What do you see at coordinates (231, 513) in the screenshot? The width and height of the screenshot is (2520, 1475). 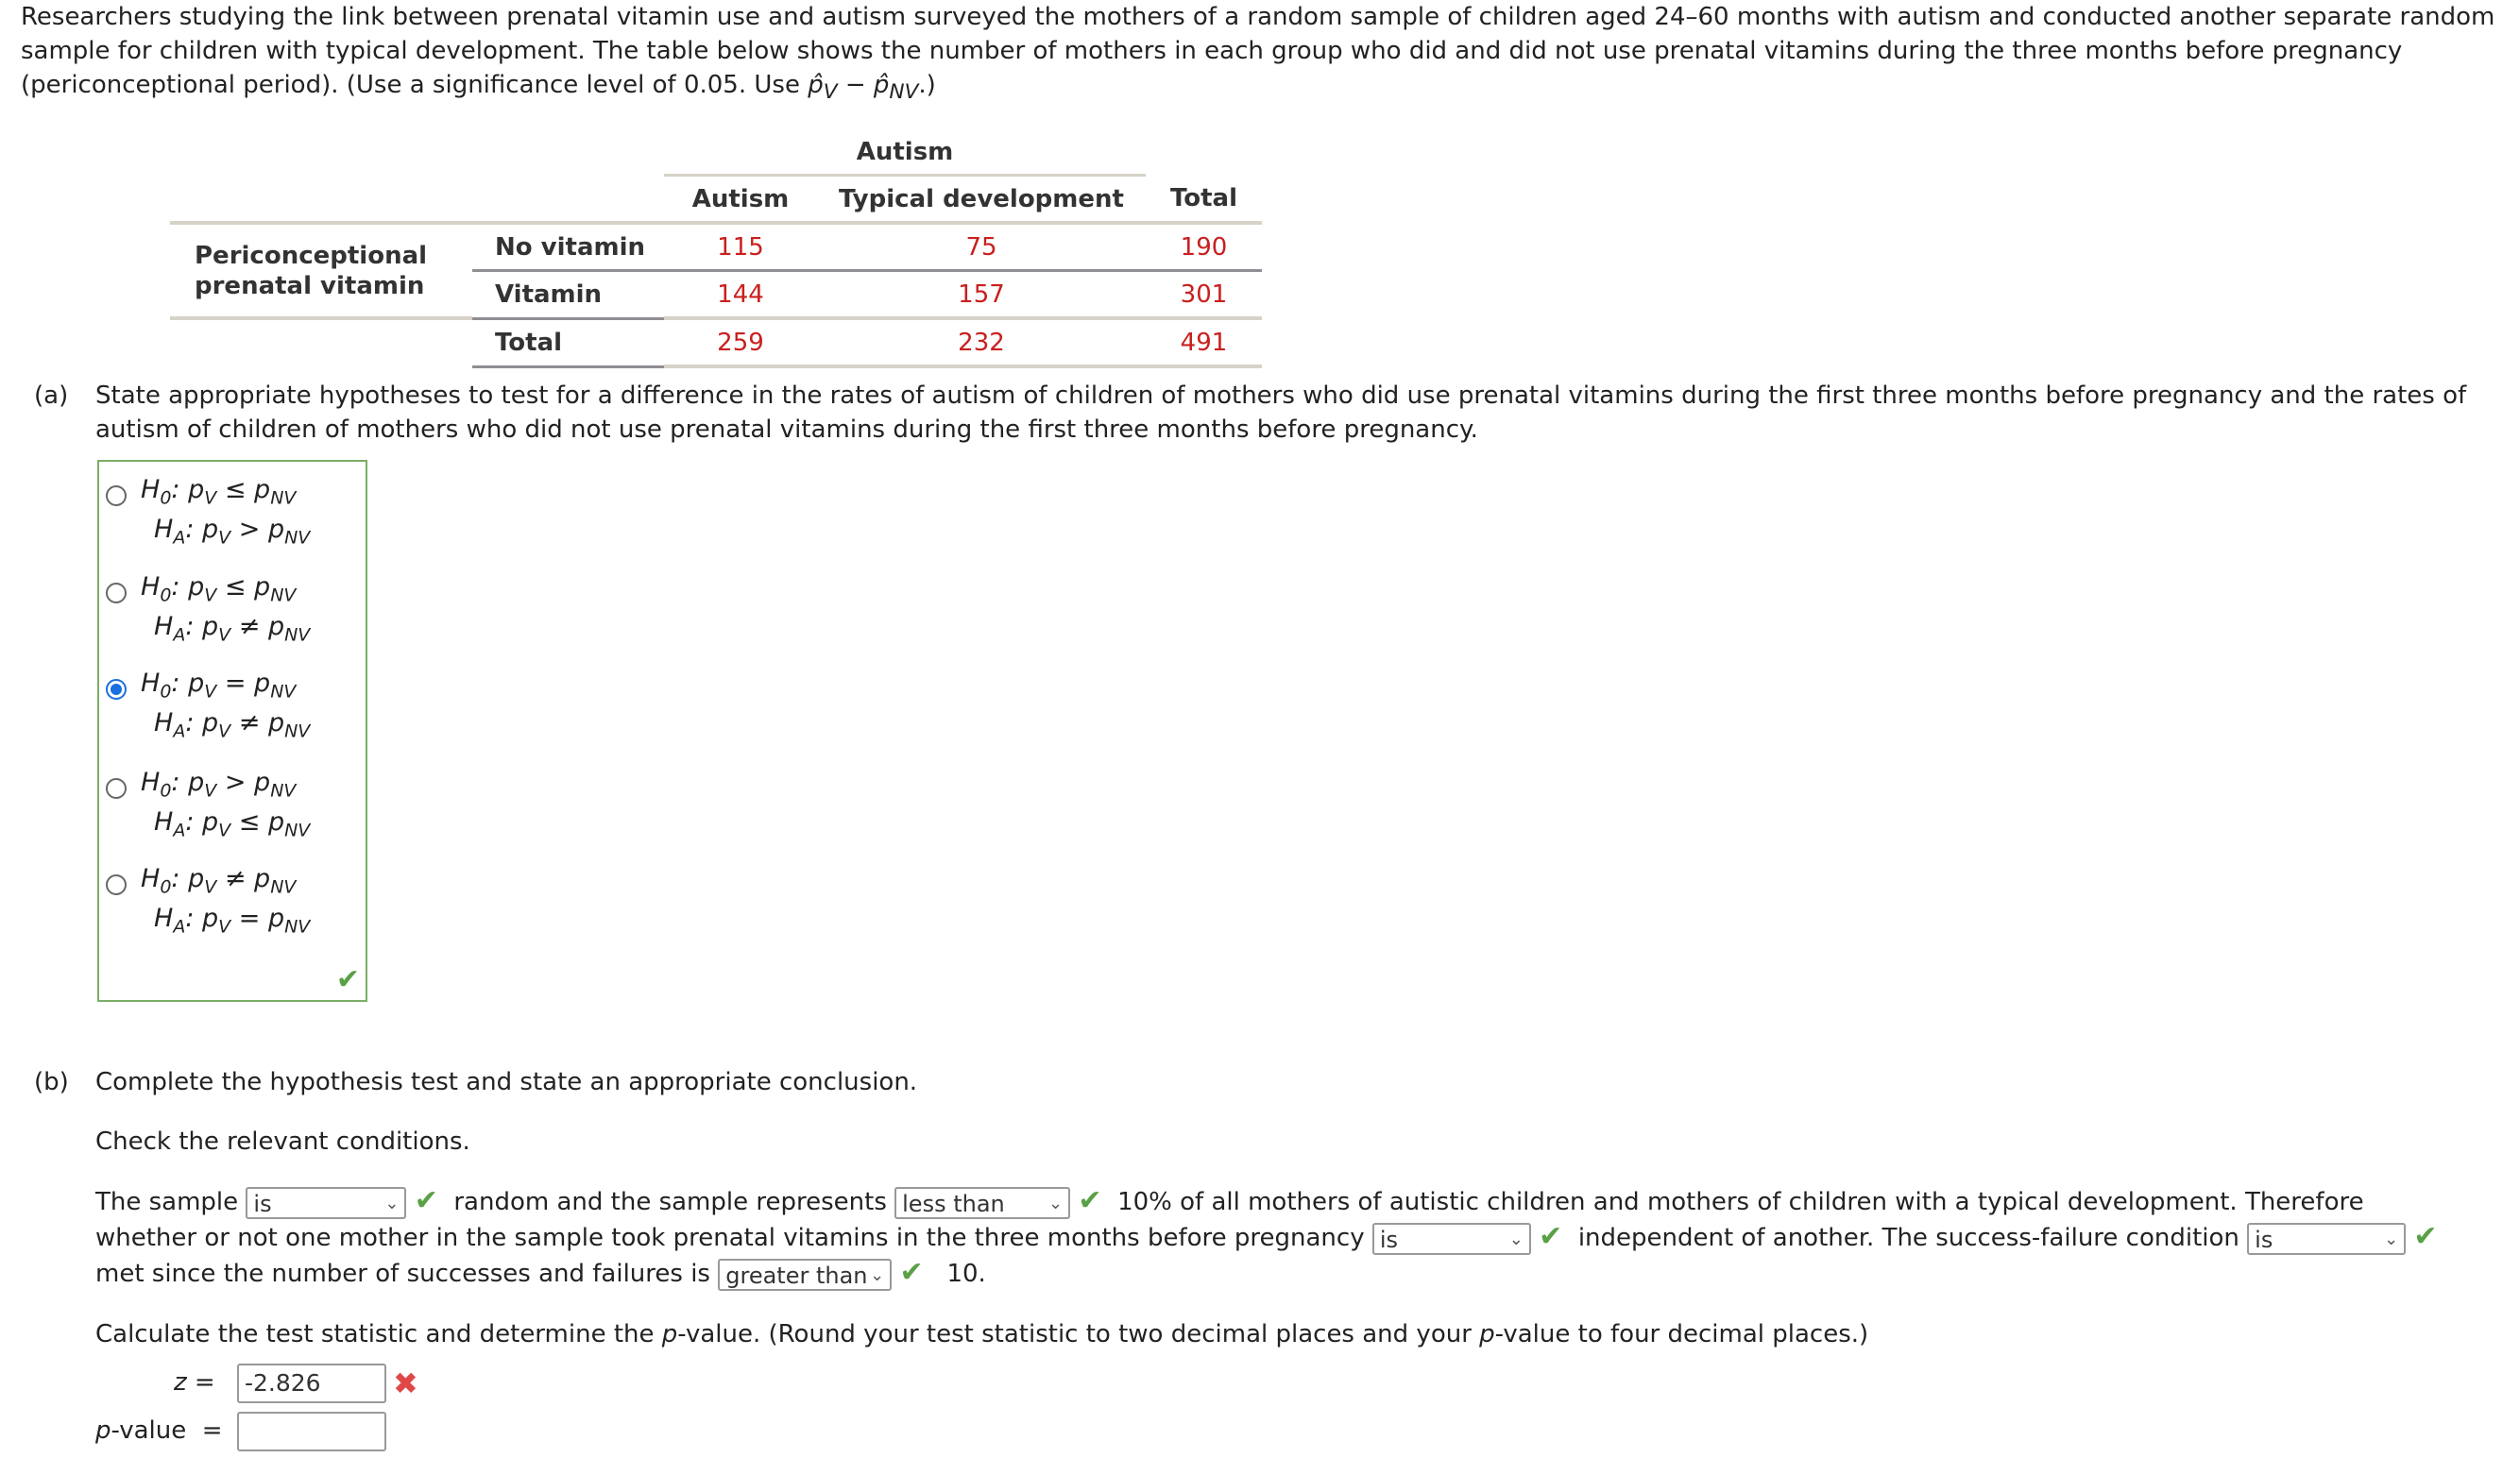 I see `hypothesis-option: H0: pV ≤ pNV HA: pV > pNV` at bounding box center [231, 513].